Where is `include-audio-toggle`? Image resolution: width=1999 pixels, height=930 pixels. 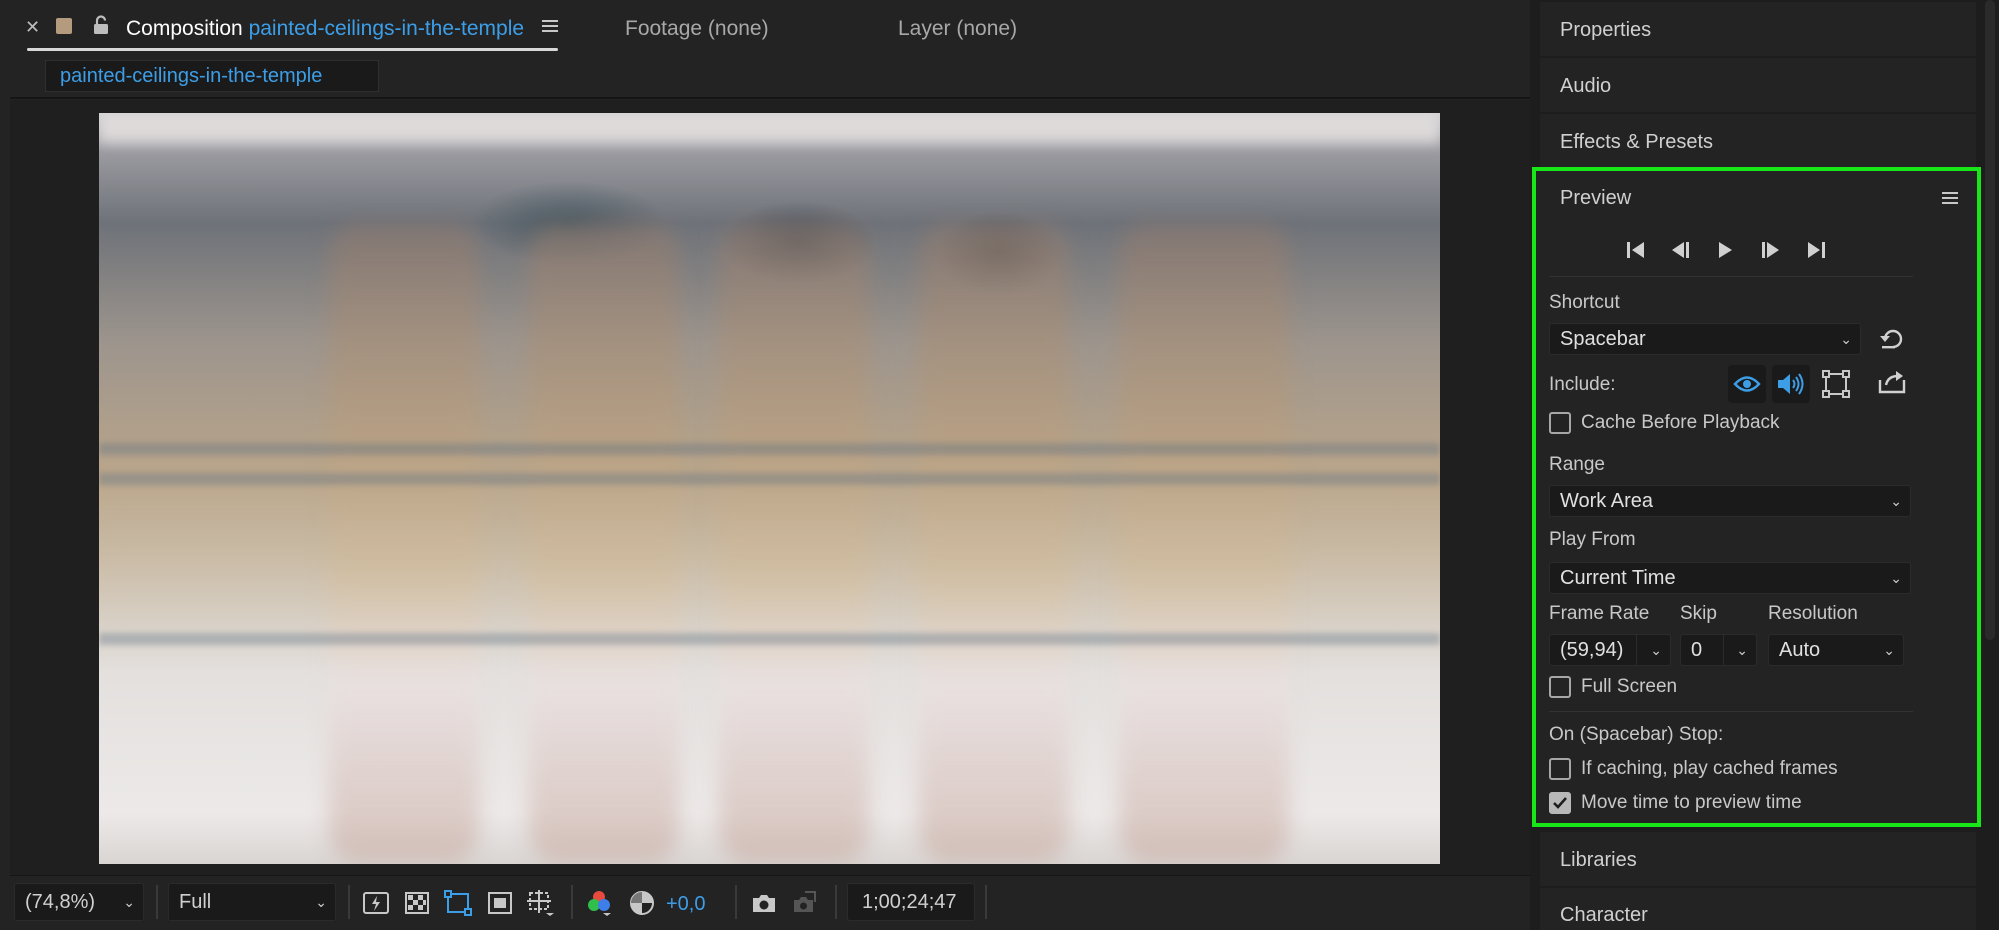
include-audio-toggle is located at coordinates (1791, 384).